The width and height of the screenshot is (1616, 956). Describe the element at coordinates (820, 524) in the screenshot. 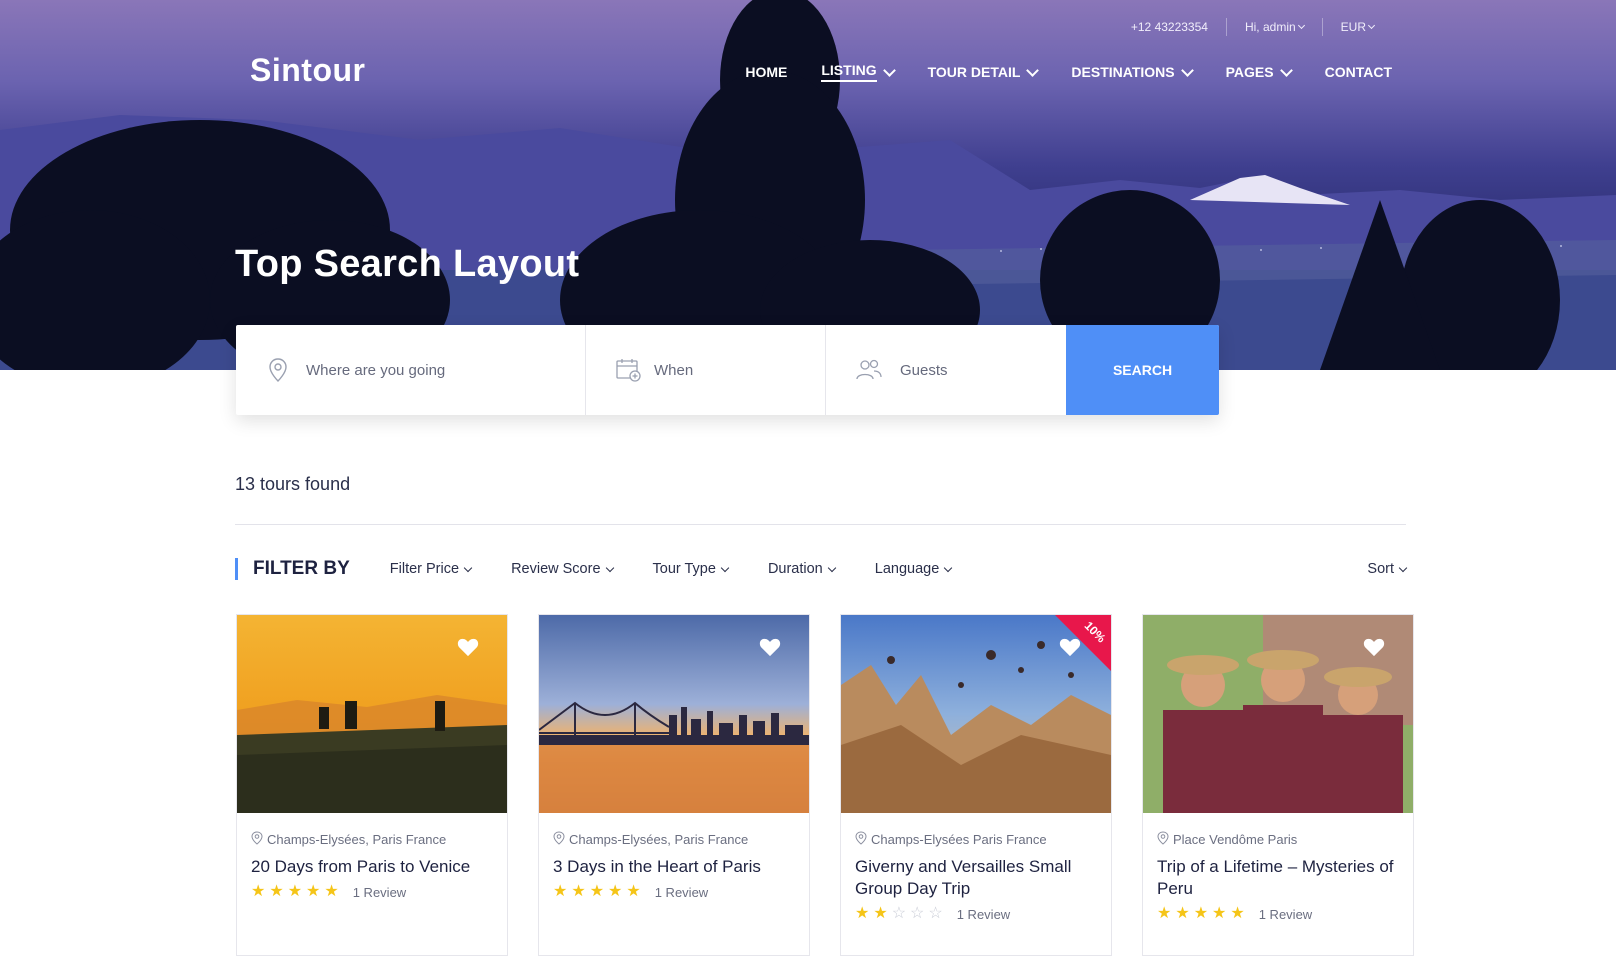

I see `divider` at that location.